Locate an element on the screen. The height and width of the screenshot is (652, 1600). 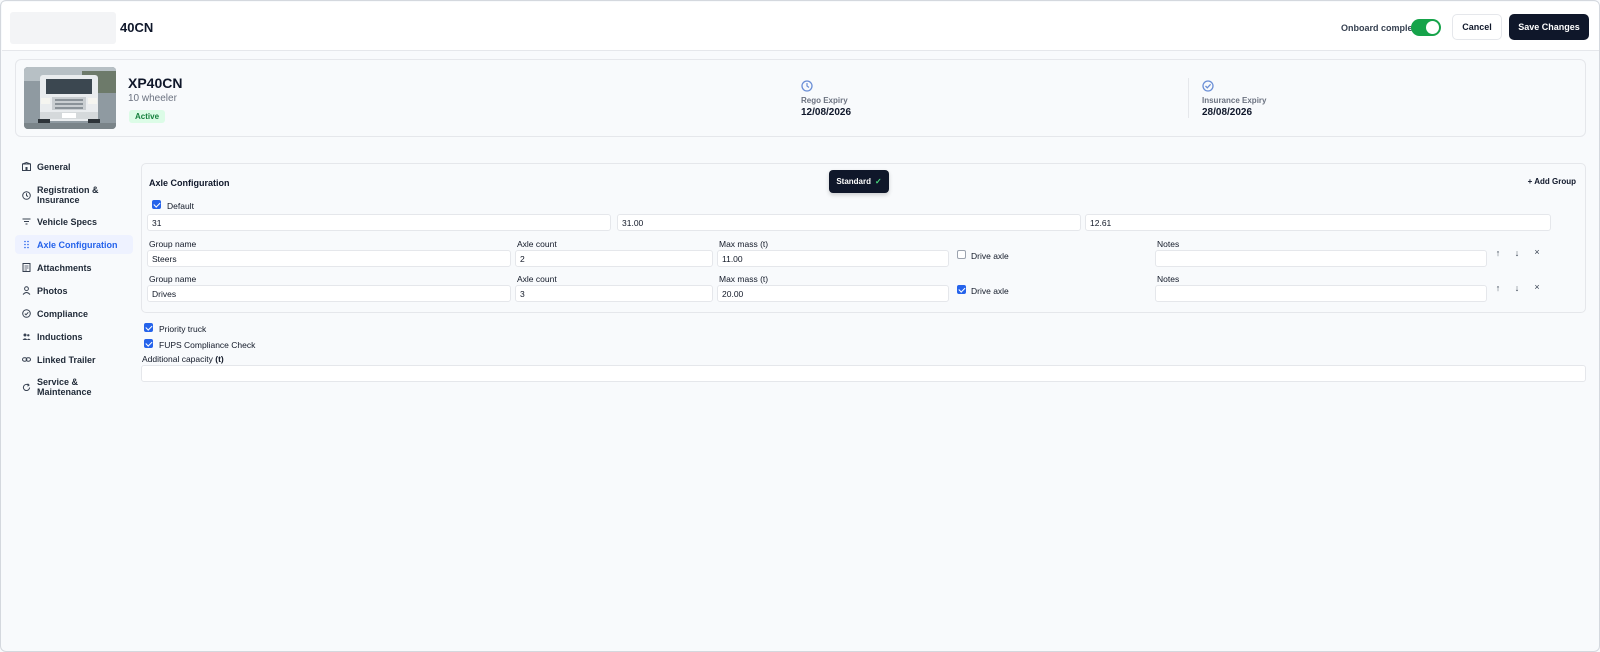
add-group-button: + Add Group is located at coordinates (1552, 181).